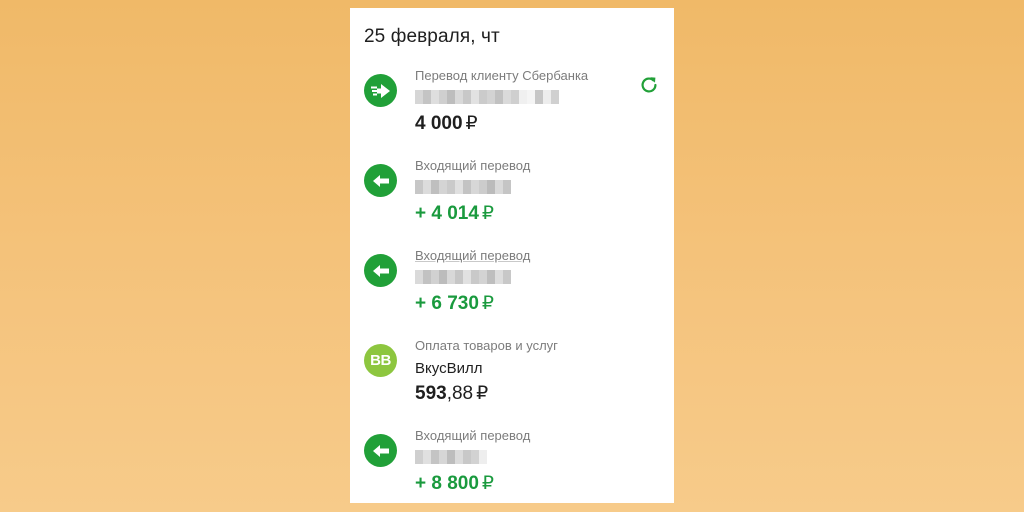  I want to click on transaction-amount: 593,88 ₽, so click(451, 393).